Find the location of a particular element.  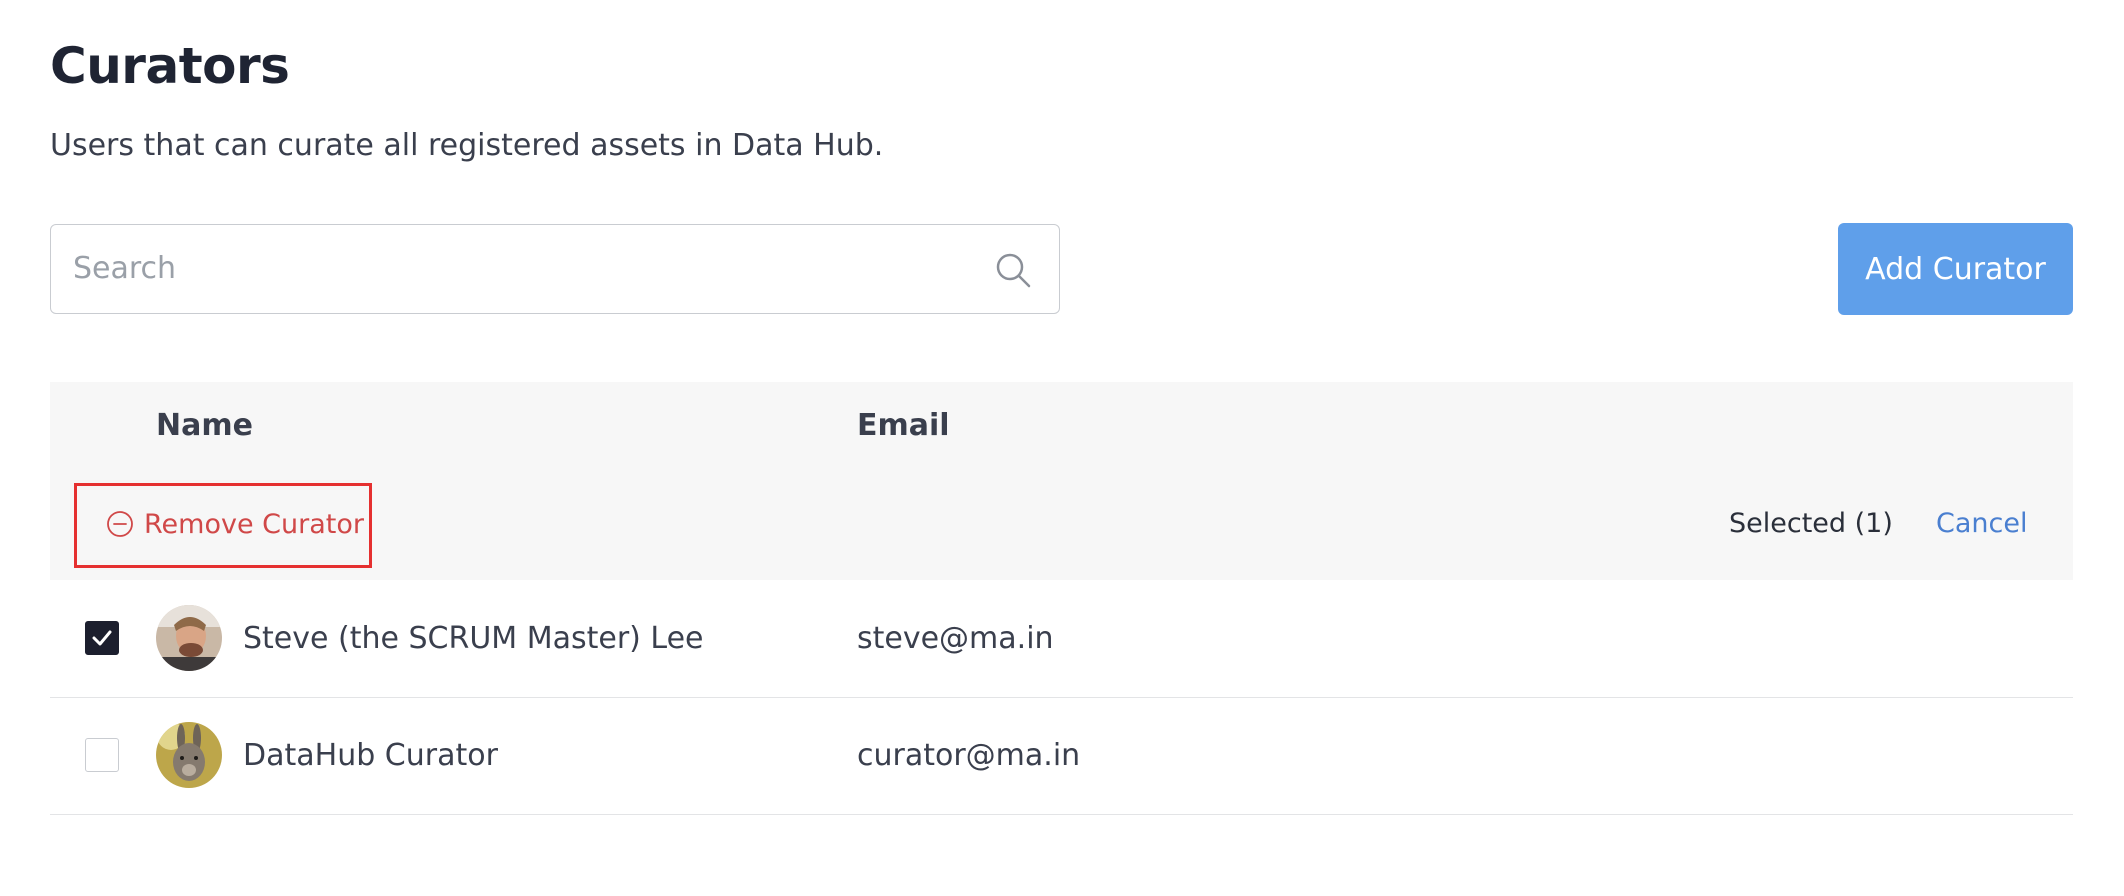

remove-curator-button: Remove Curator is located at coordinates (235, 524).